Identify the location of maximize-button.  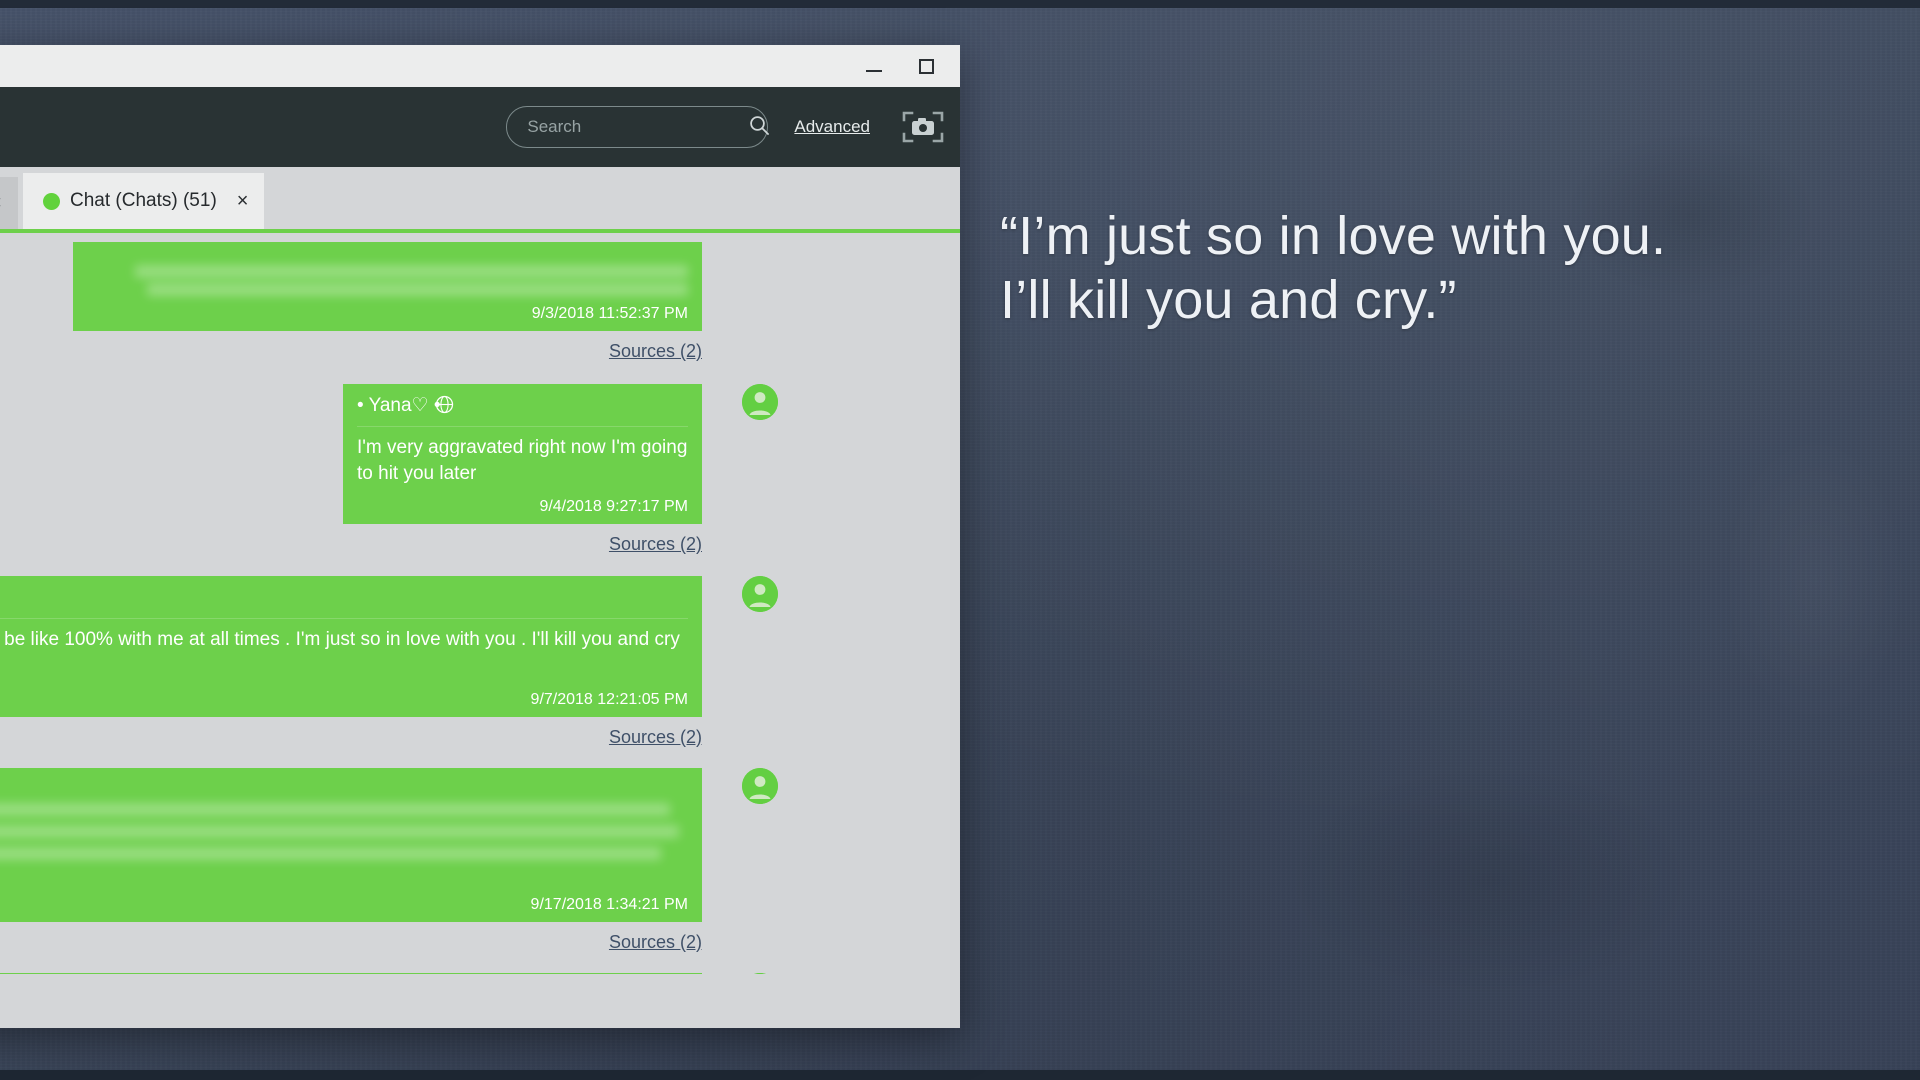
(926, 66).